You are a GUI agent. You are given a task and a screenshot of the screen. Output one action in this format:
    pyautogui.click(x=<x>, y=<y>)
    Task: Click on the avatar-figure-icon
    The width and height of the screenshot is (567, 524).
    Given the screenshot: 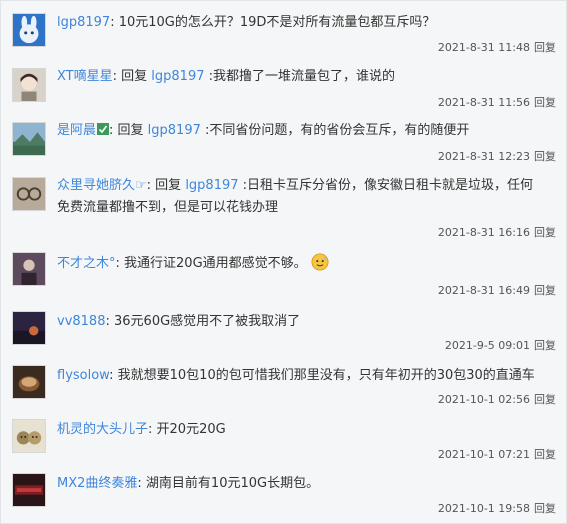 What is the action you would take?
    pyautogui.click(x=29, y=269)
    